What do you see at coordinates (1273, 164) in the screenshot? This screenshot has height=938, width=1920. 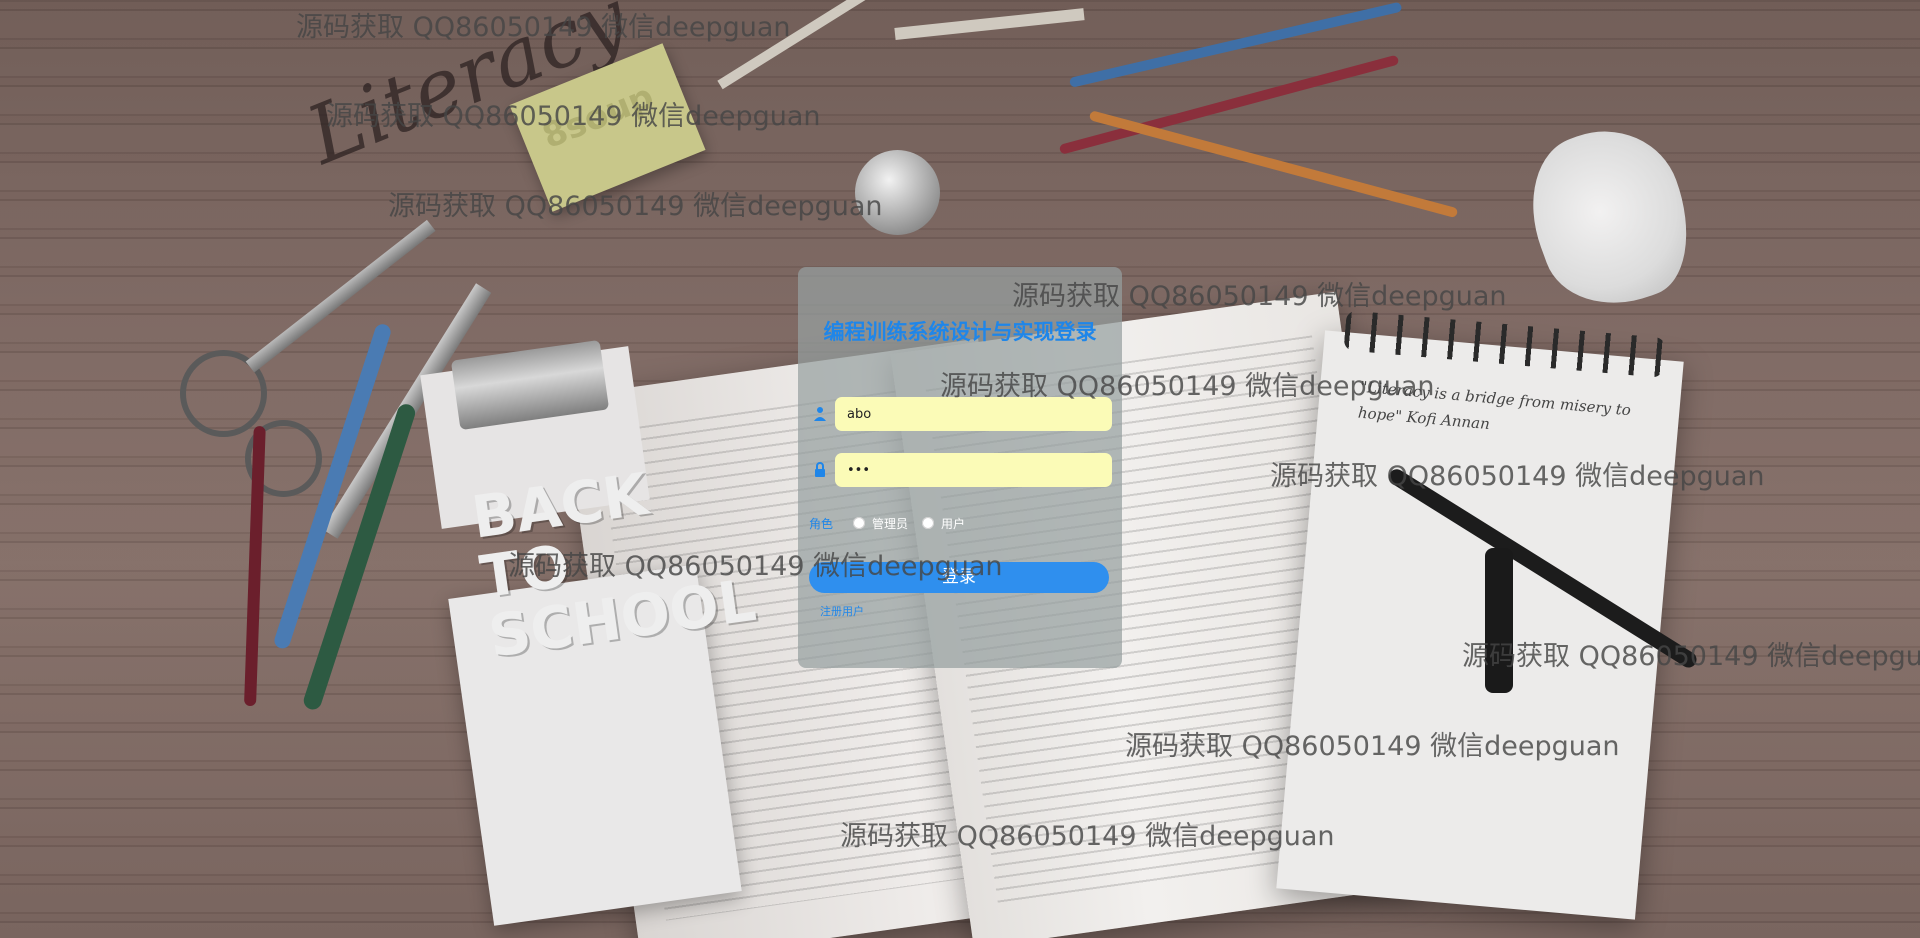 I see `pencil-decoration` at bounding box center [1273, 164].